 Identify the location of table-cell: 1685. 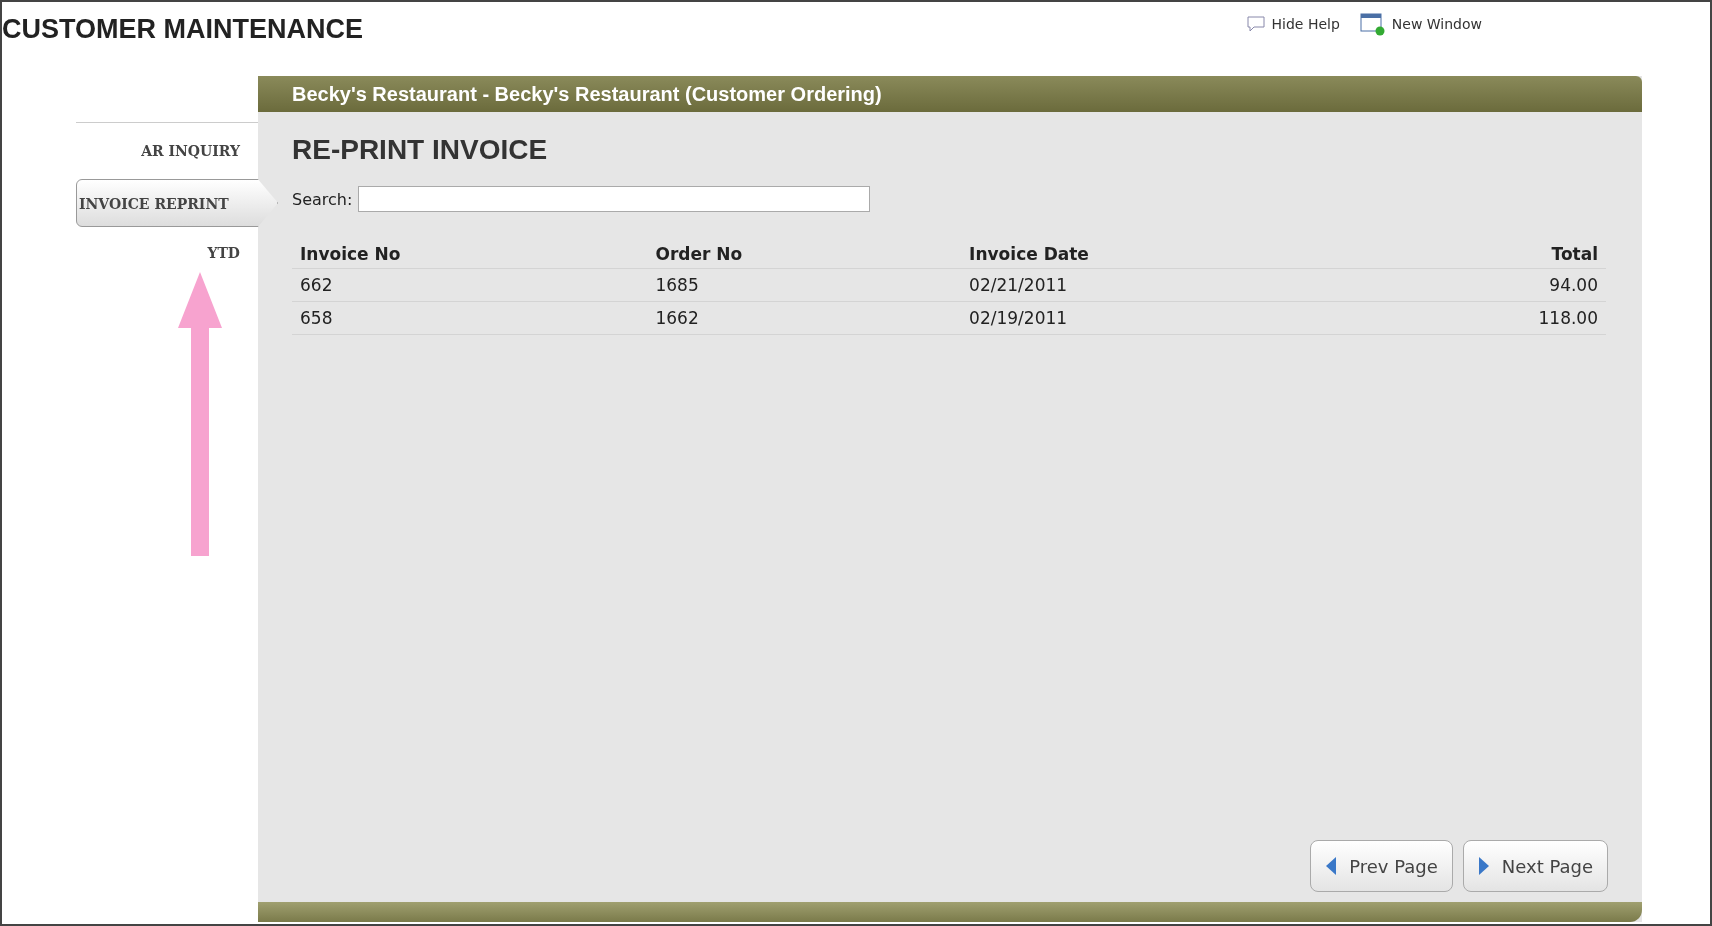
(804, 285).